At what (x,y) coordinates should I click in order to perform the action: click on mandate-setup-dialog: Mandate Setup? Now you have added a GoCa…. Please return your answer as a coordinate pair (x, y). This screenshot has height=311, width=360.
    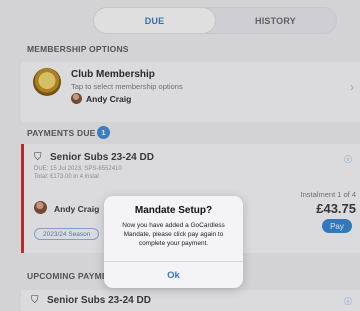
    Looking at the image, I should click on (173, 242).